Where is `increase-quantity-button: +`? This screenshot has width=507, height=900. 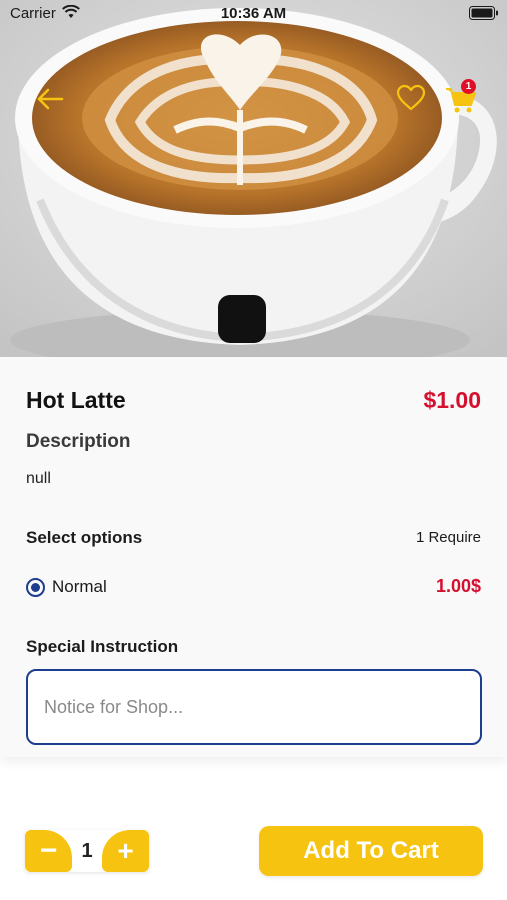 increase-quantity-button: + is located at coordinates (125, 851).